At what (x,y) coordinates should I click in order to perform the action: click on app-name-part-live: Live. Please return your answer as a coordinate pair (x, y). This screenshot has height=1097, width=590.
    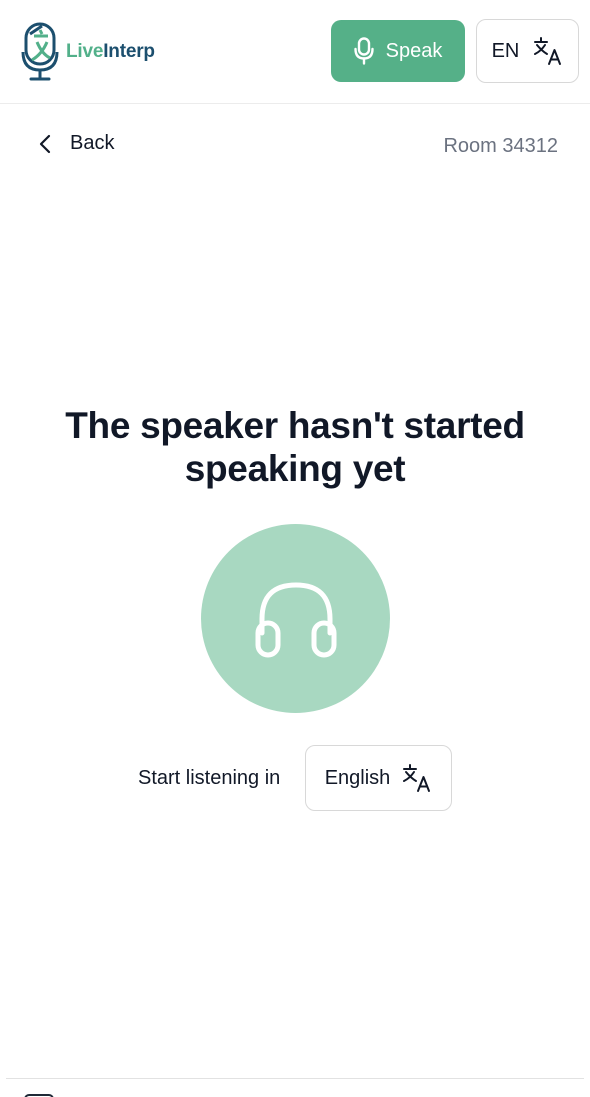
    Looking at the image, I should click on (85, 51).